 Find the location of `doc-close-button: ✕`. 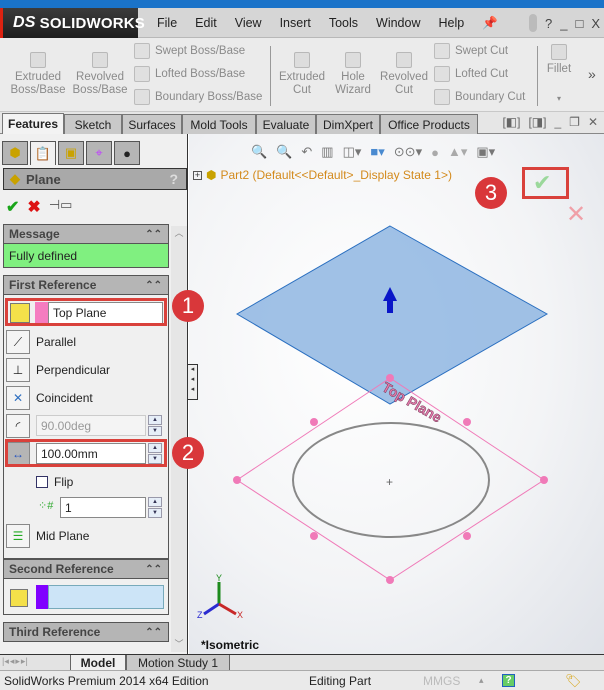

doc-close-button: ✕ is located at coordinates (593, 122).